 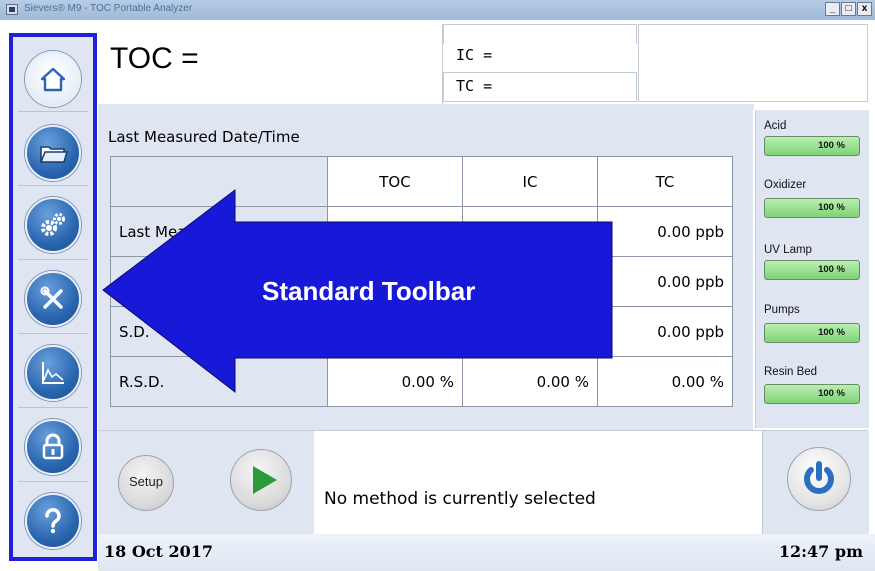 I want to click on start-button, so click(x=261, y=480).